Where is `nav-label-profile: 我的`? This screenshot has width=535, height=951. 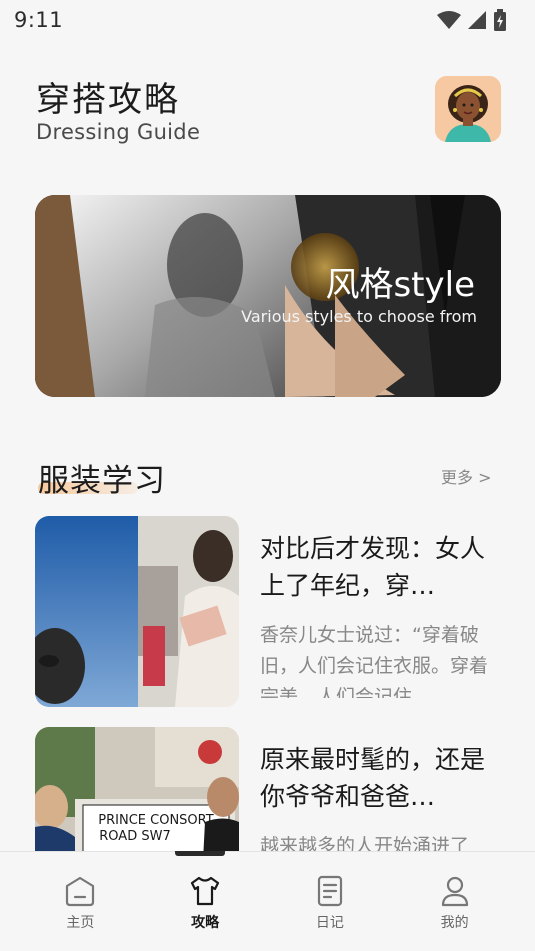 nav-label-profile: 我的 is located at coordinates (454, 923).